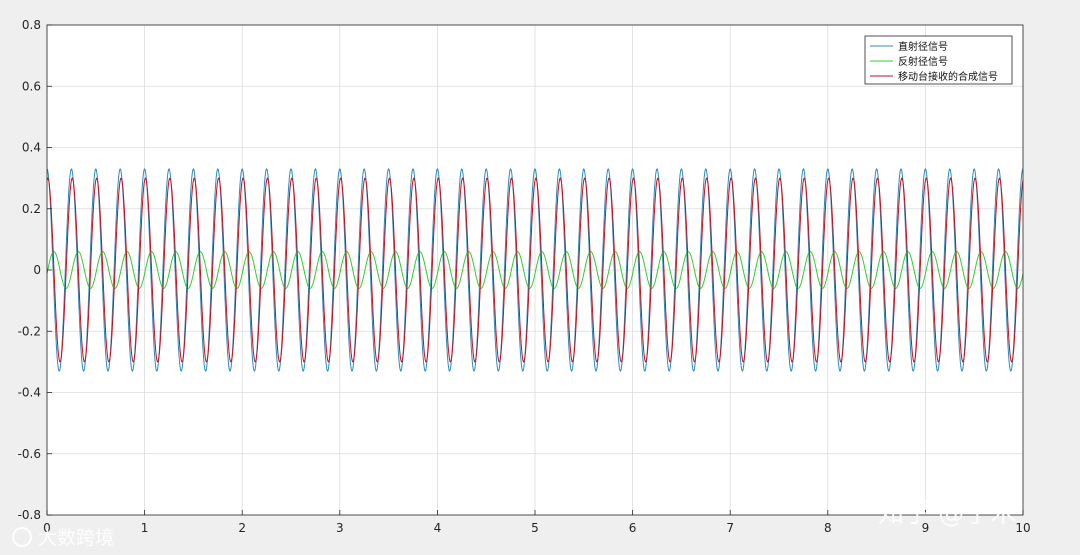 This screenshot has width=1080, height=555. I want to click on x-tick-label: 7, so click(730, 528).